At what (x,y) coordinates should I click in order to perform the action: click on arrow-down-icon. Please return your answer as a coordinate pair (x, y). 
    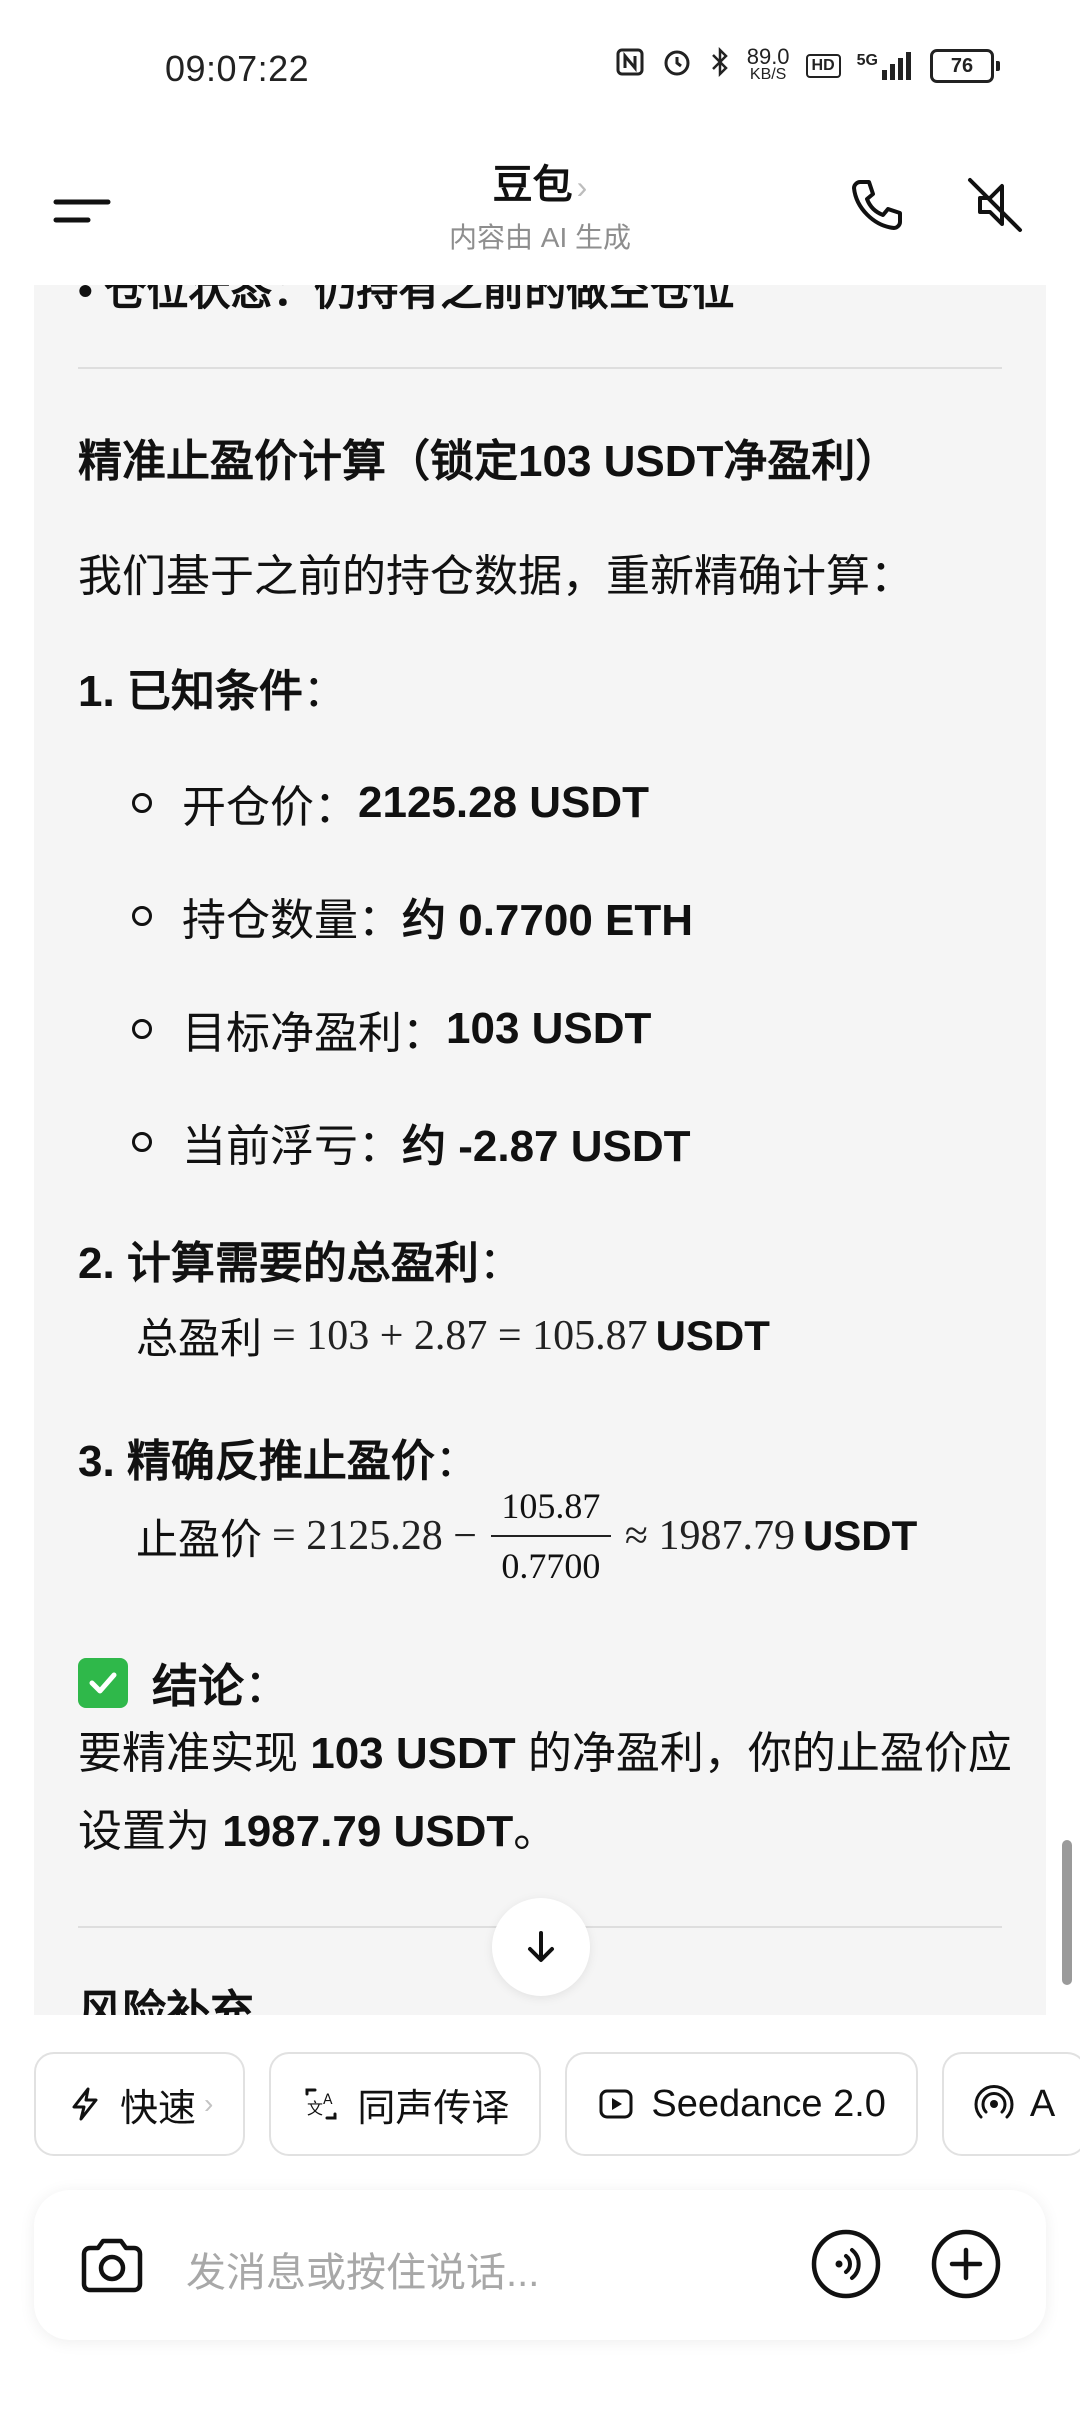
    Looking at the image, I should click on (541, 1946).